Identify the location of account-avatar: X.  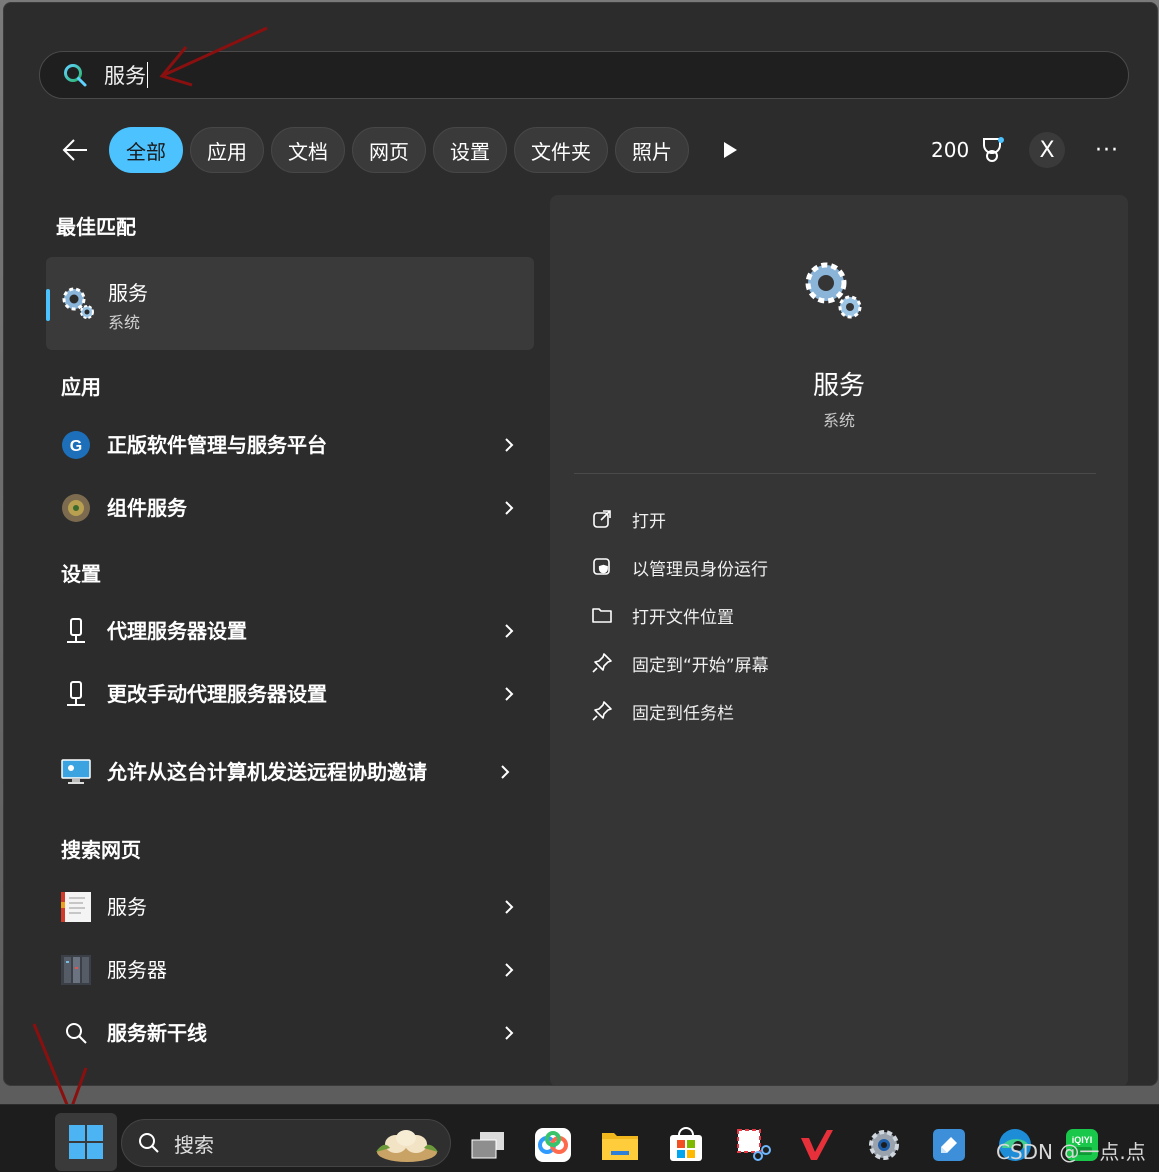
(1047, 150).